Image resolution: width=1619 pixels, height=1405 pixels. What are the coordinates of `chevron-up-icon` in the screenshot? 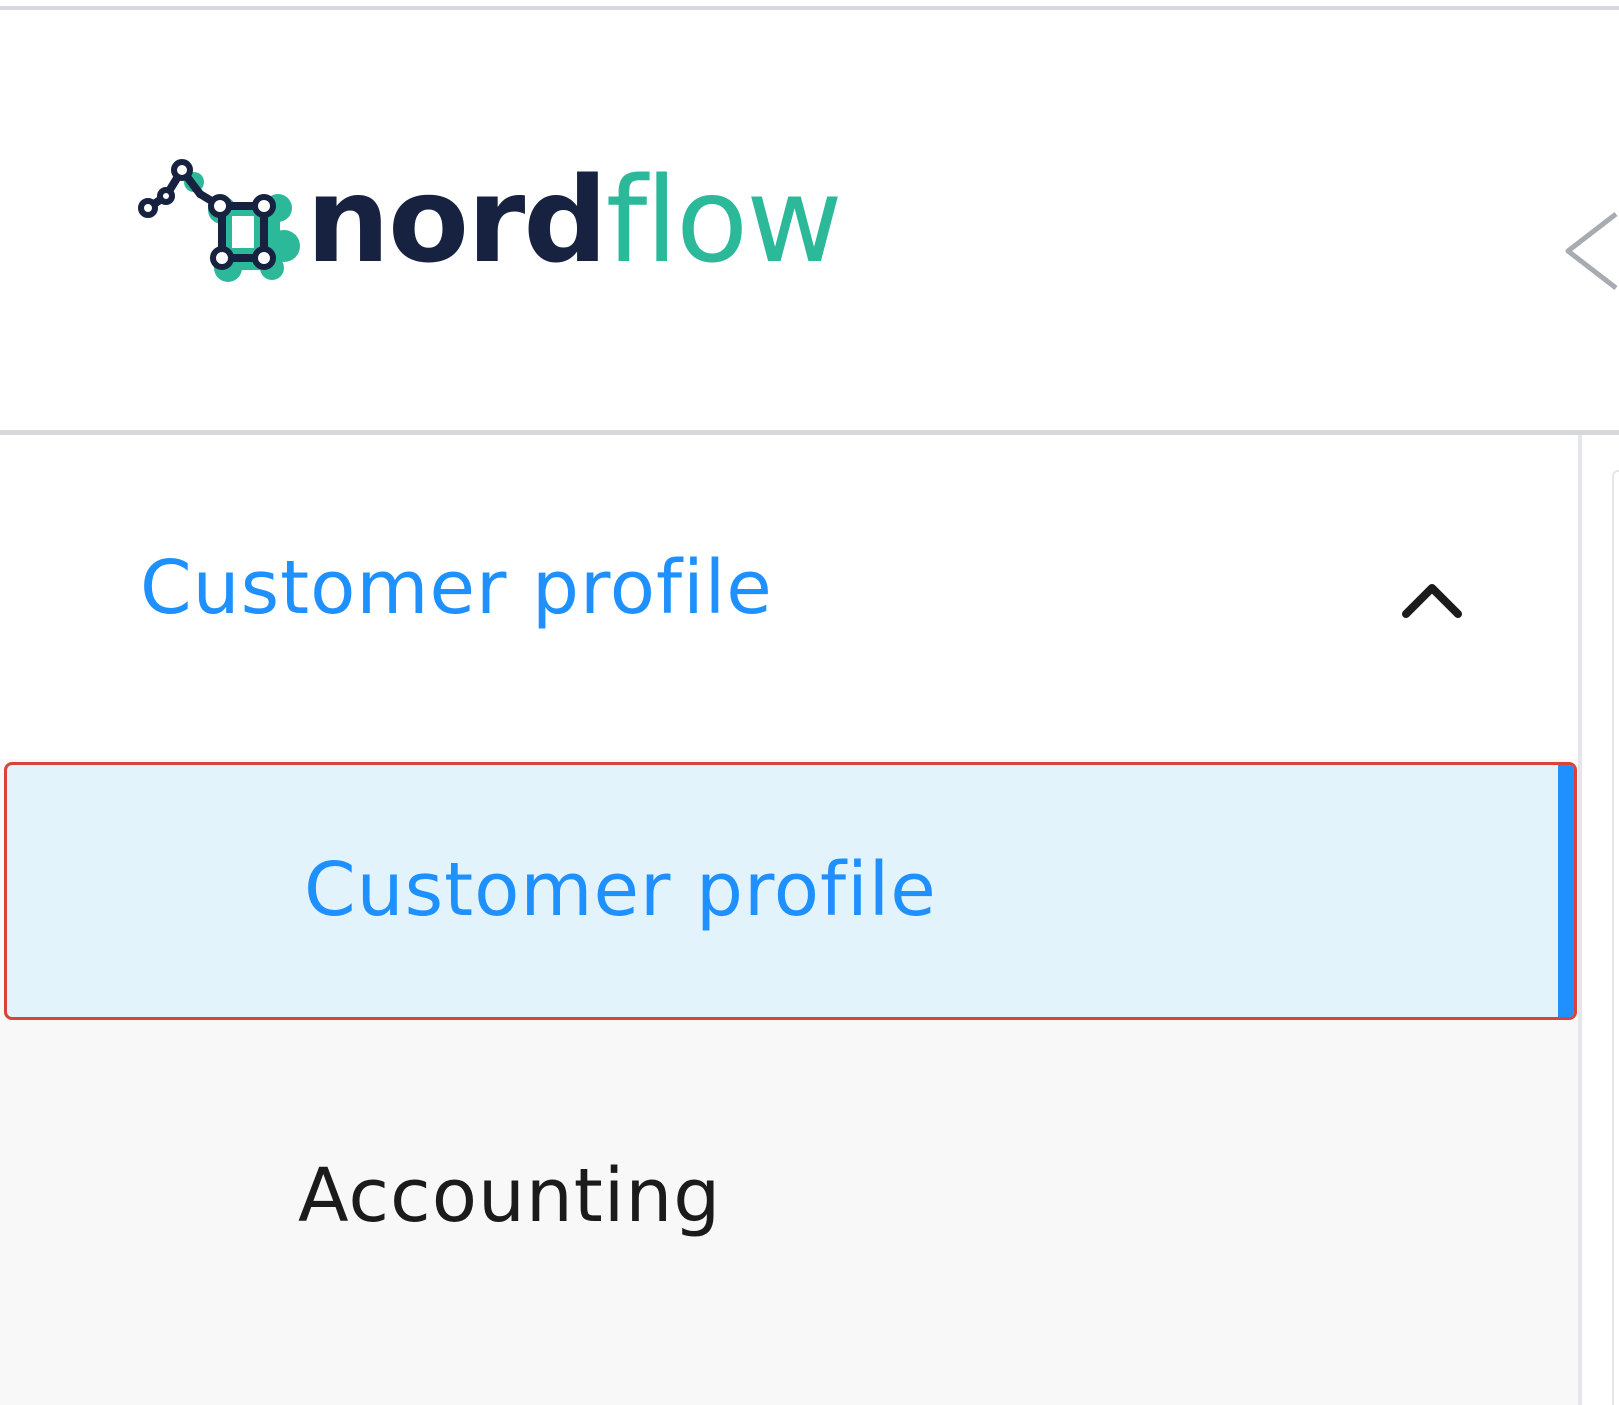 It's located at (1432, 600).